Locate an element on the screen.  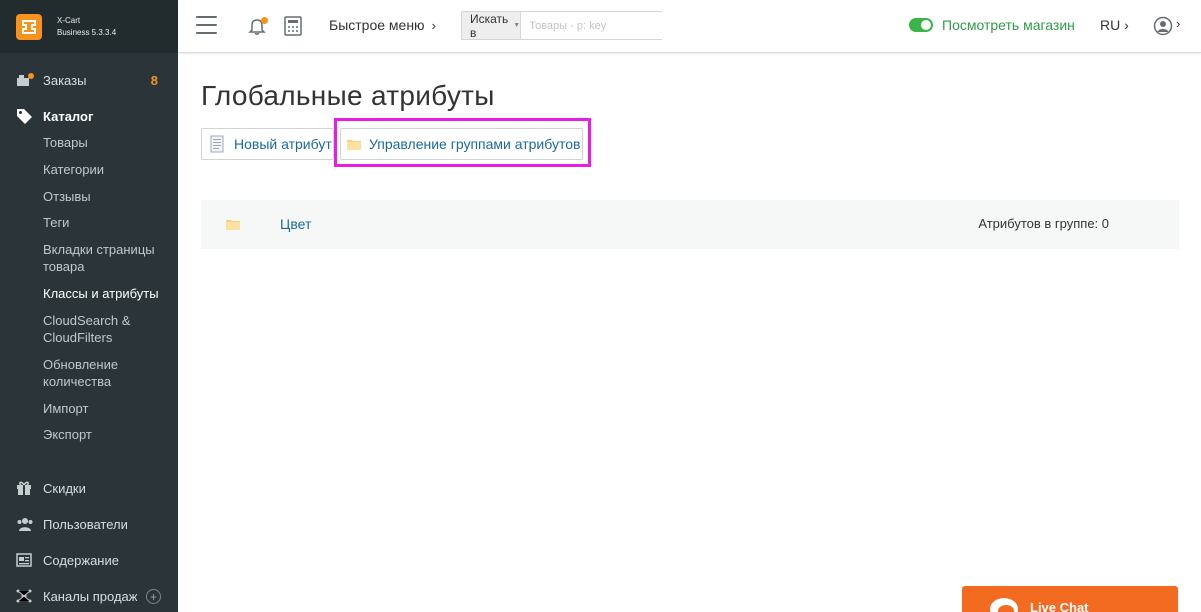
live-chat-label: Live Chat is located at coordinates (1059, 606).